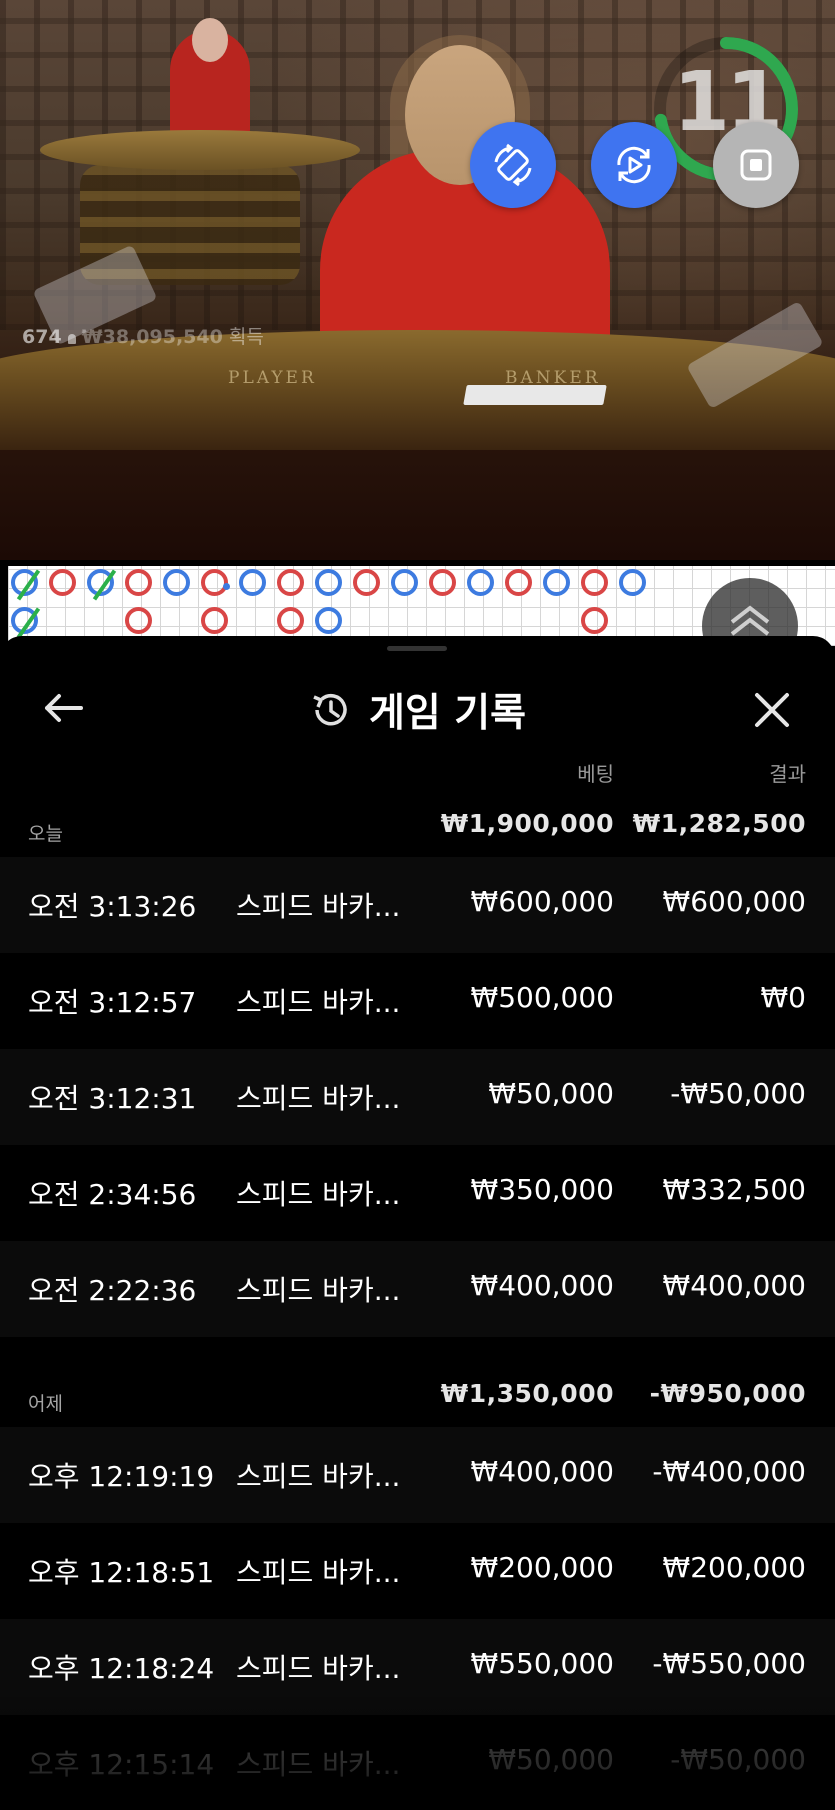 The height and width of the screenshot is (1810, 835). What do you see at coordinates (417, 1097) in the screenshot?
I see `history-row: 오전 3:12:31 스피드 바카... ₩50,000 -₩50,000` at bounding box center [417, 1097].